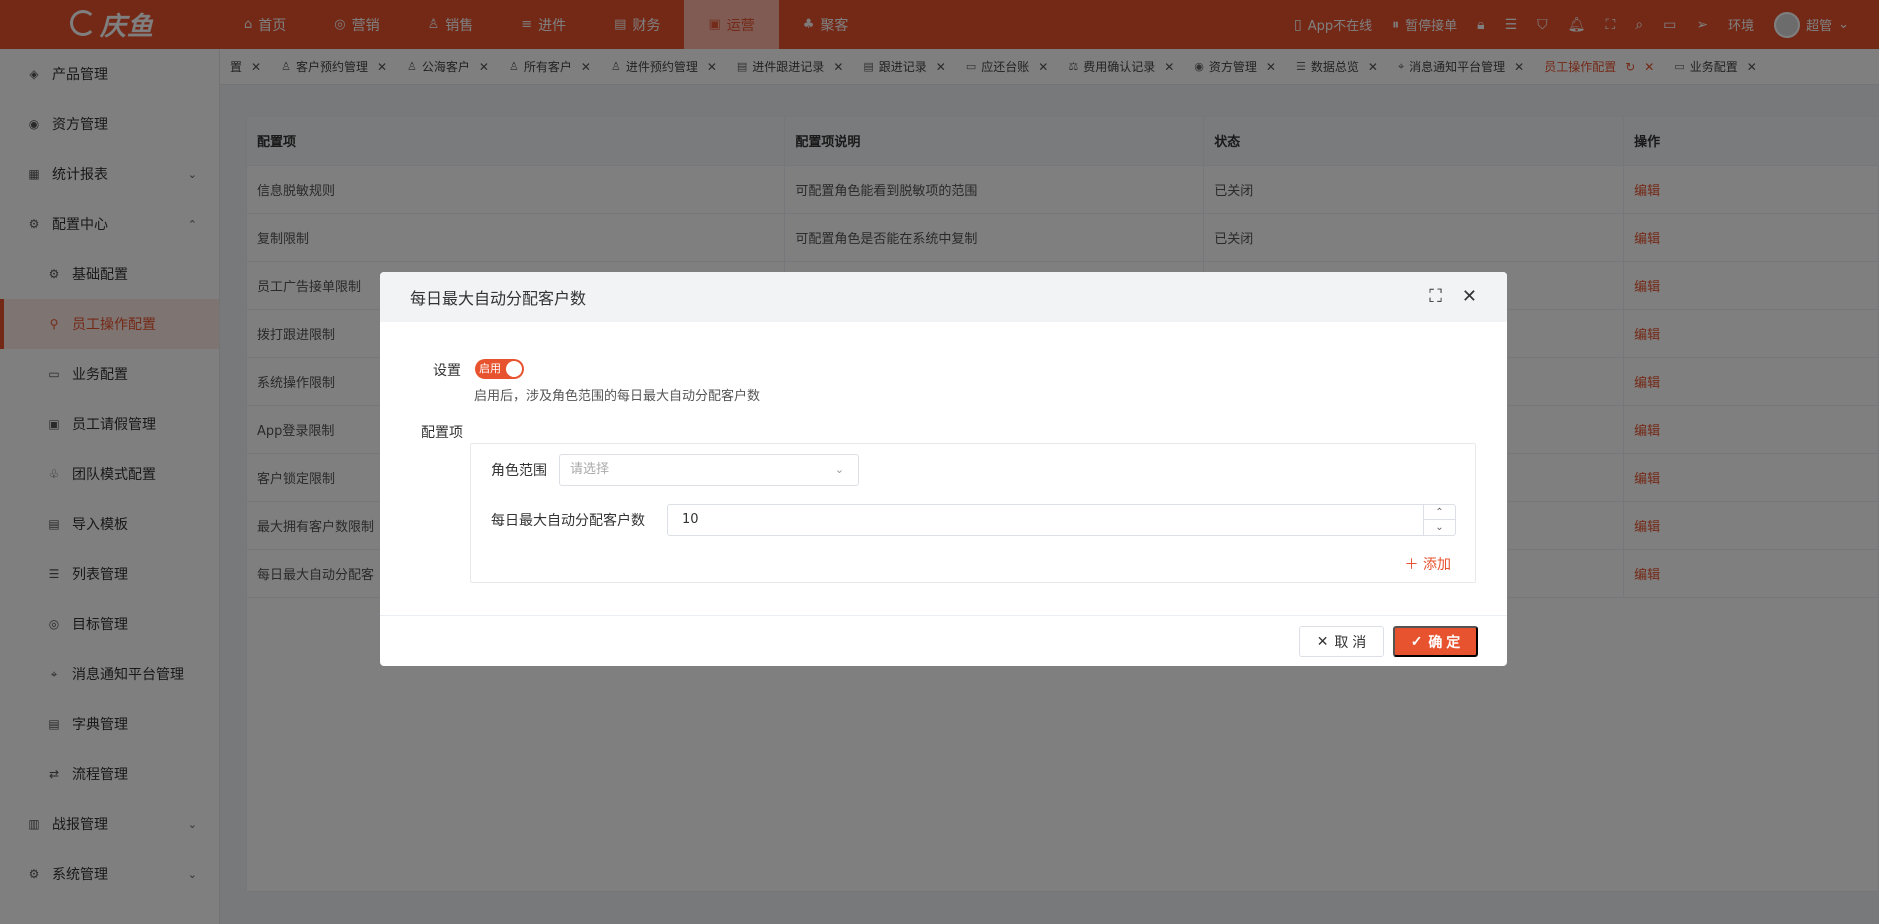 This screenshot has width=1879, height=924. What do you see at coordinates (1428, 564) in the screenshot?
I see `add-config-button: ＋ 添加` at bounding box center [1428, 564].